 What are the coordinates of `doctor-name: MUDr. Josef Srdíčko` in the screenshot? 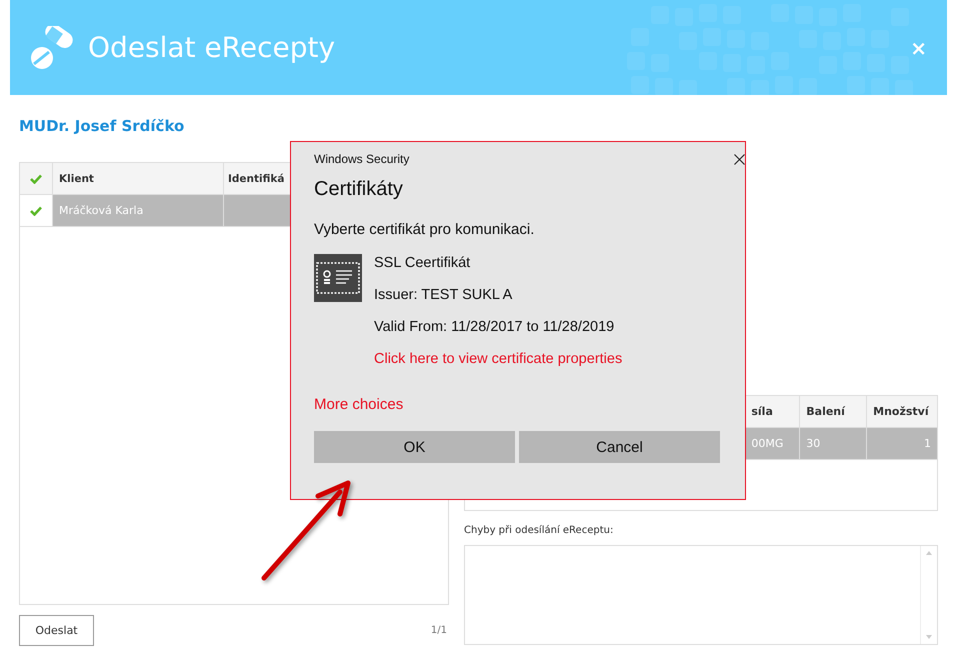 It's located at (102, 127).